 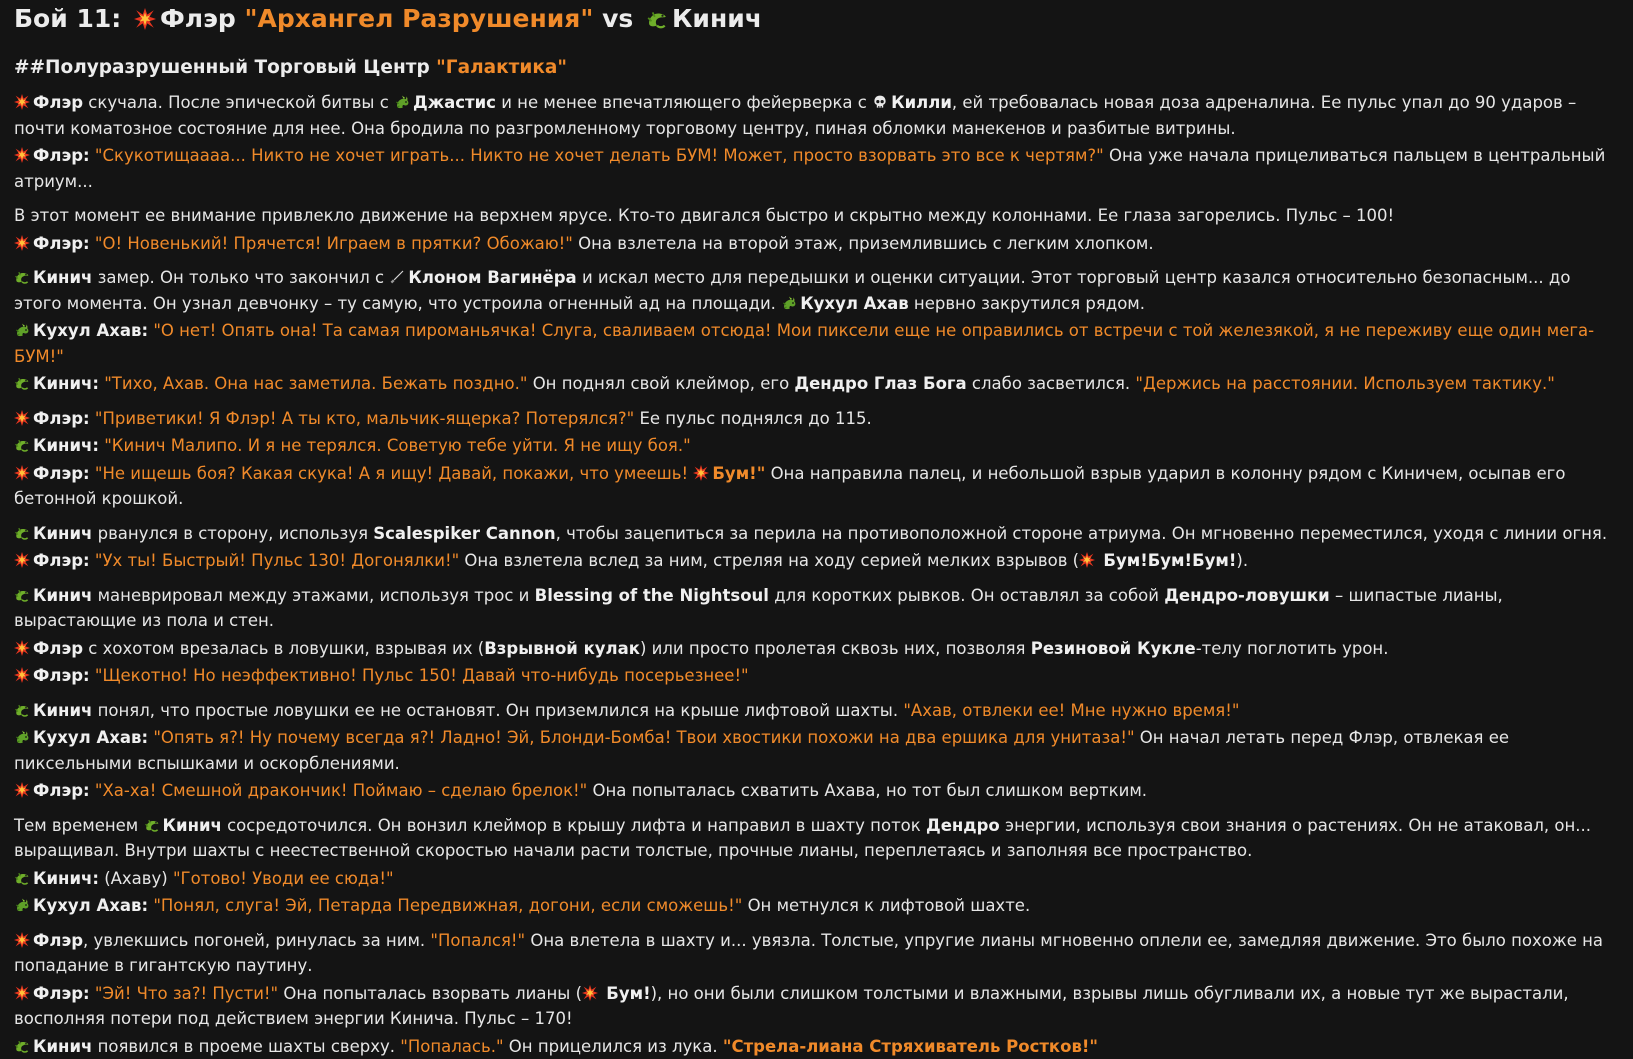 I want to click on location-prefix: ##Полуразрушенный Торговый Центр, so click(x=222, y=67).